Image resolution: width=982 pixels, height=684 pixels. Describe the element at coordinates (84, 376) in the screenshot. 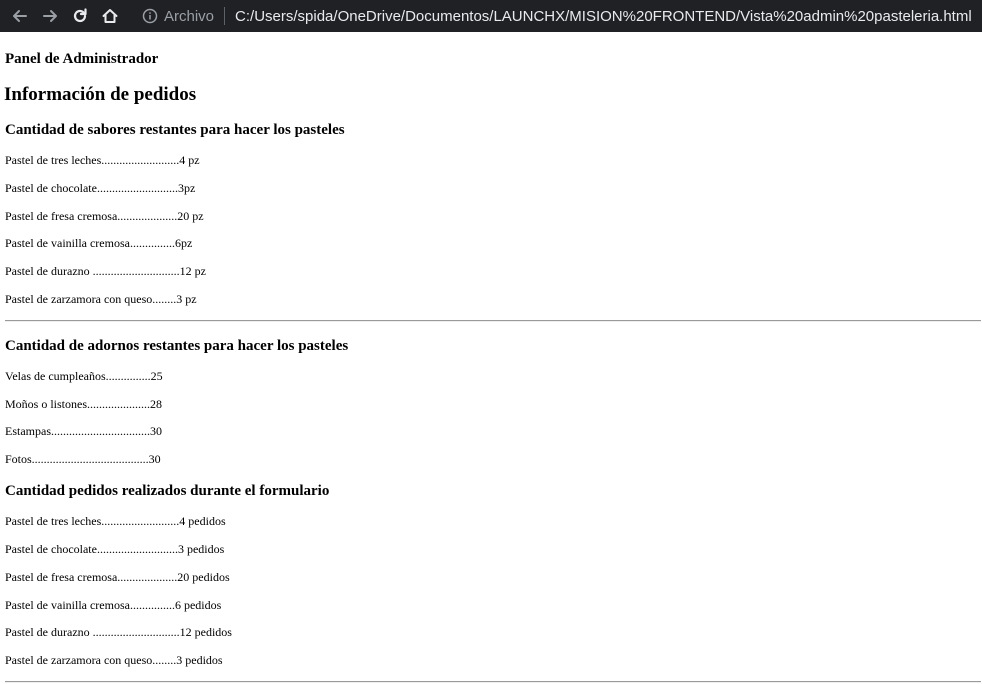

I see `list-item: Velas de cumpleaños...............25` at that location.